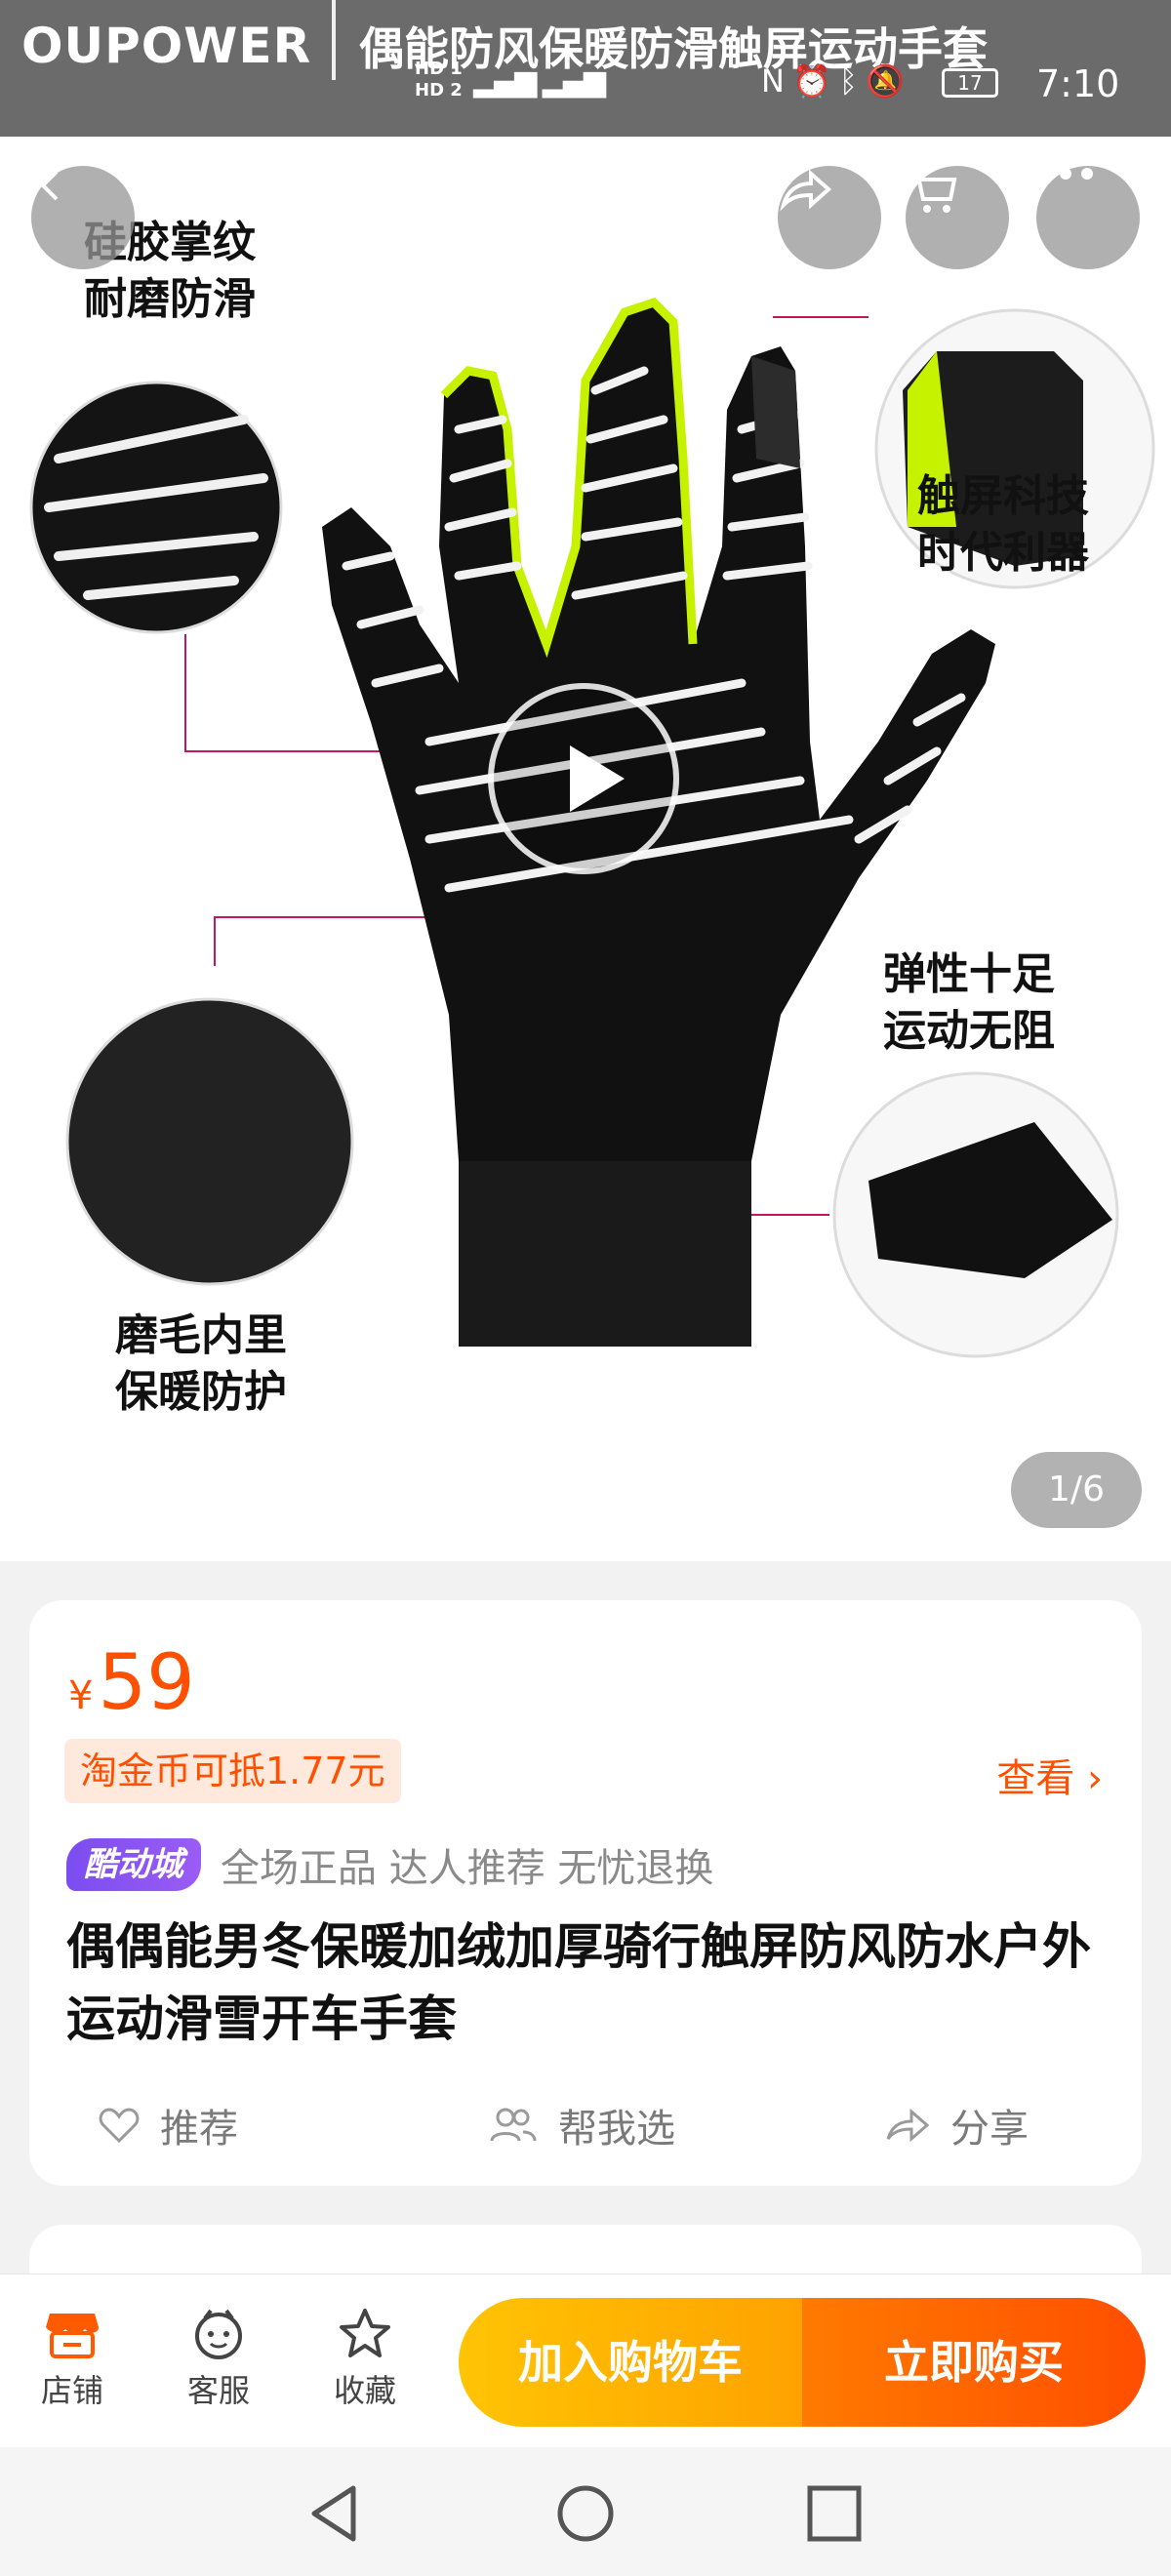  What do you see at coordinates (439, 90) in the screenshot?
I see `sim2-label: HD 2` at bounding box center [439, 90].